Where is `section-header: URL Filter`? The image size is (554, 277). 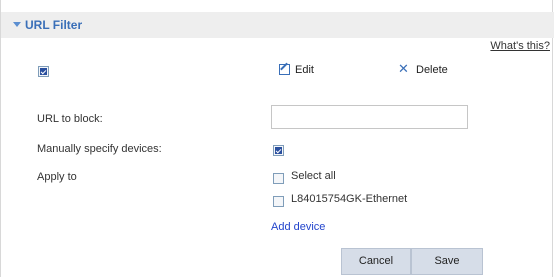 section-header: URL Filter is located at coordinates (277, 25).